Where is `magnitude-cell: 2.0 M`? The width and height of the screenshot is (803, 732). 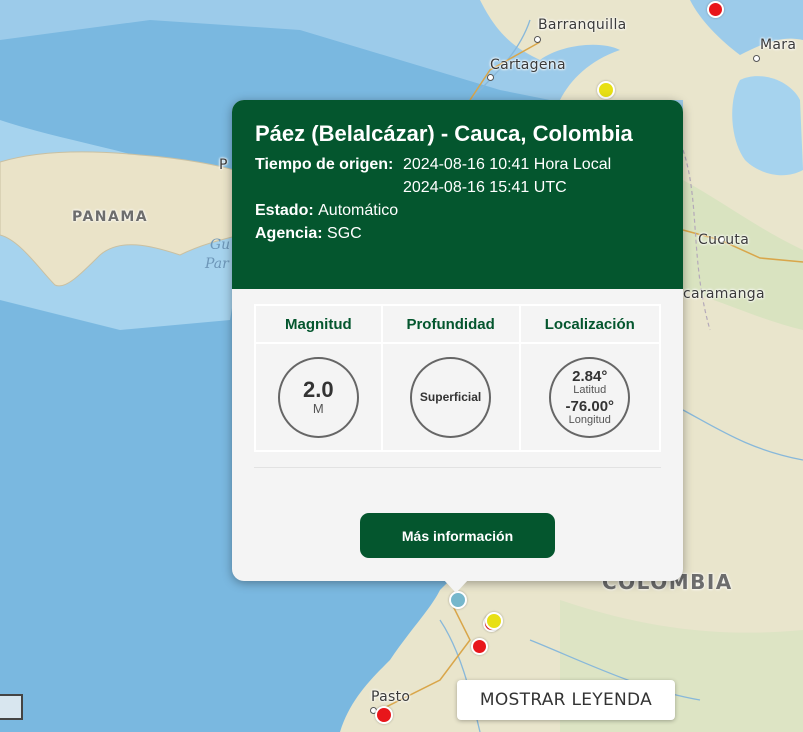 magnitude-cell: 2.0 M is located at coordinates (318, 397).